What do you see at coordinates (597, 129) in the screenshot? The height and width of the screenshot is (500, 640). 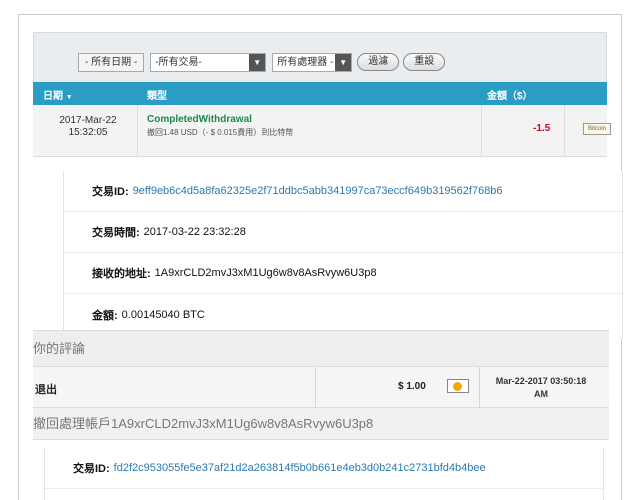 I see `bitcoin-processor-icon: Bitcoin` at bounding box center [597, 129].